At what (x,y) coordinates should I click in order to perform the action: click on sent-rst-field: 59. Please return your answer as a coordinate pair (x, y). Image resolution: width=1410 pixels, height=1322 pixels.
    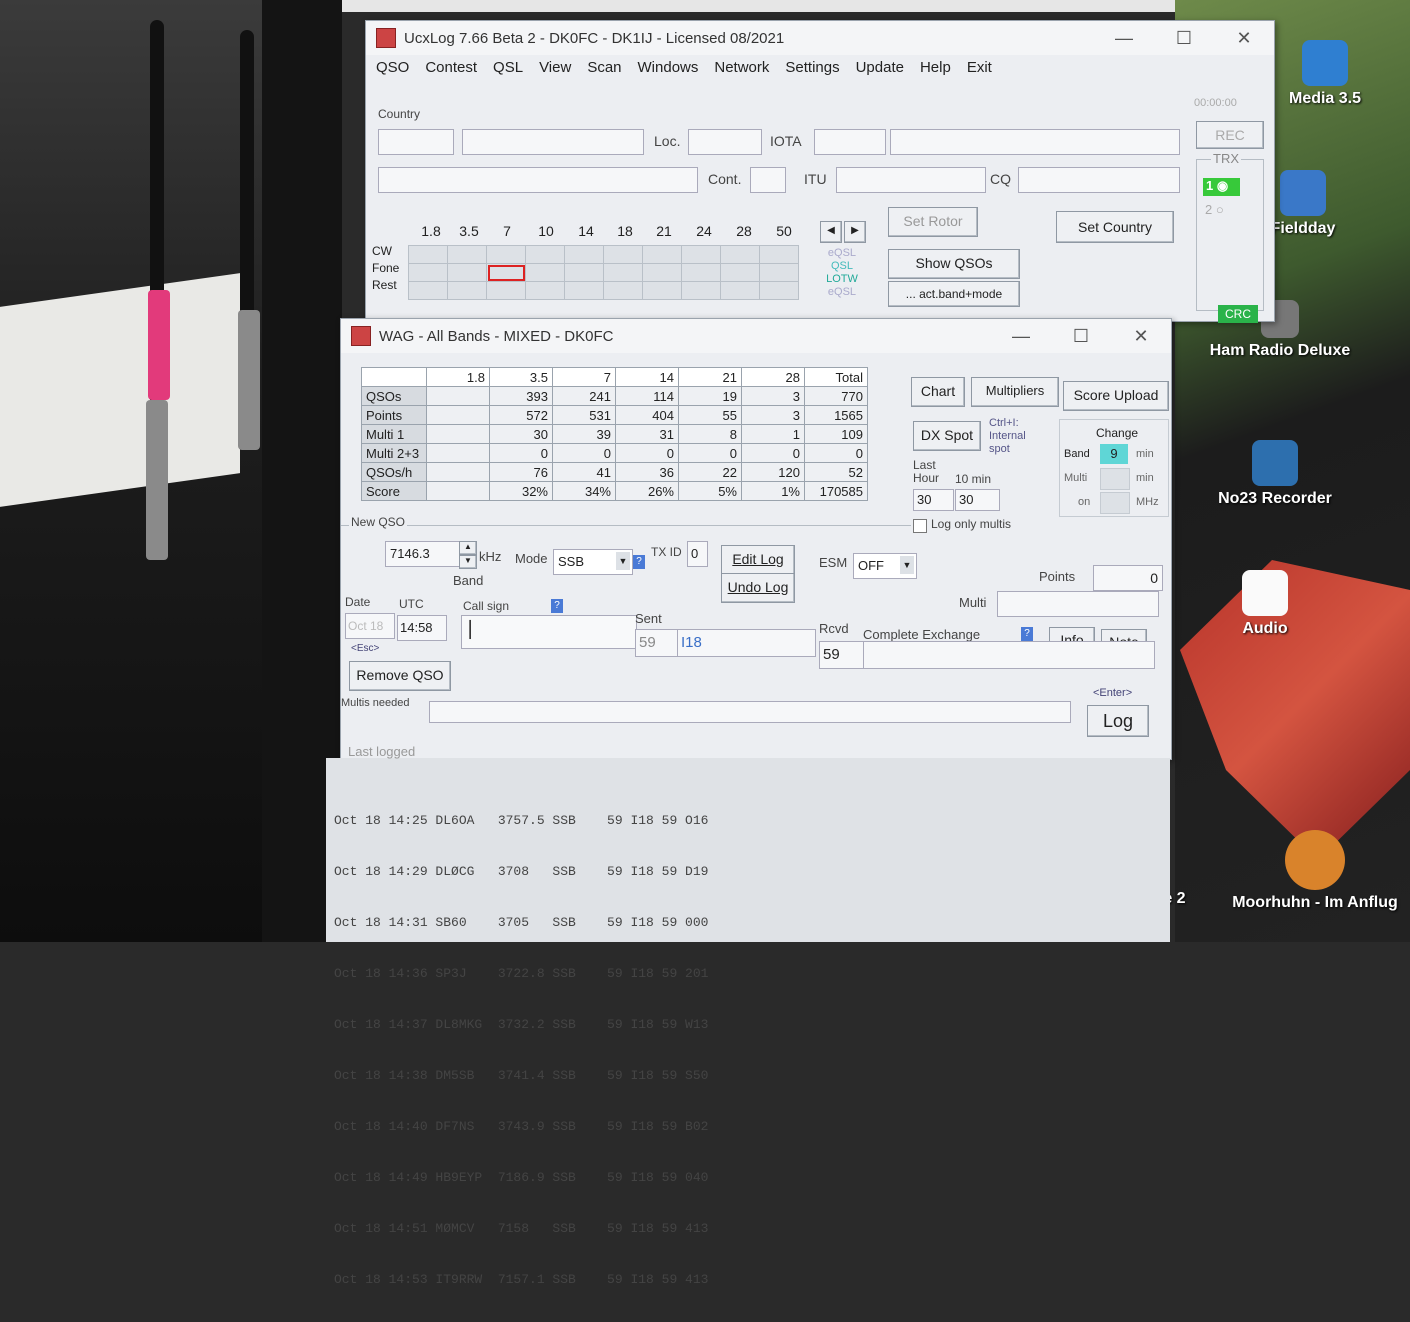
    Looking at the image, I should click on (656, 643).